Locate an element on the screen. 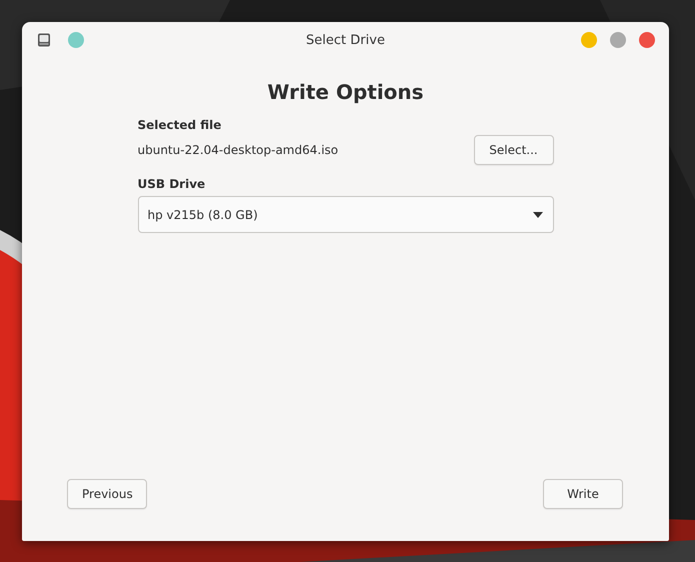 The image size is (695, 562). window-title: Select Drive is located at coordinates (345, 40).